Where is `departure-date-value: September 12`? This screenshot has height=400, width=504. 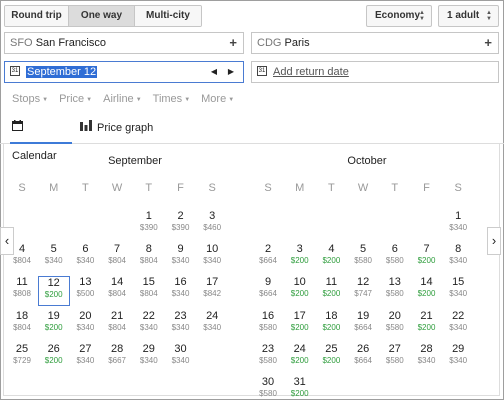 departure-date-value: September 12 is located at coordinates (62, 72).